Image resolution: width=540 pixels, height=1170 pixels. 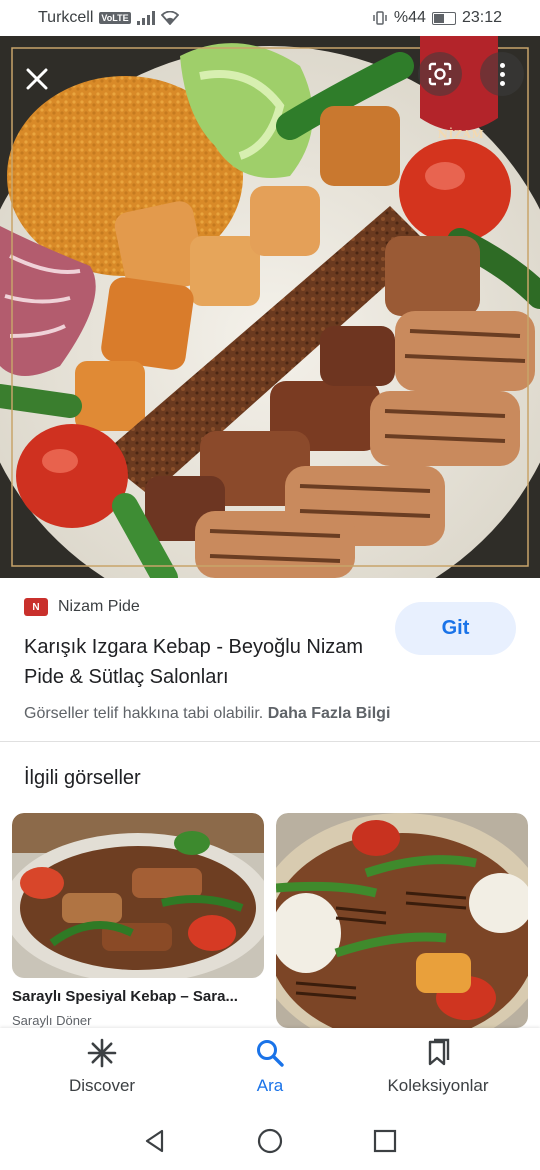 I want to click on system-nav-bar, so click(x=270, y=1140).